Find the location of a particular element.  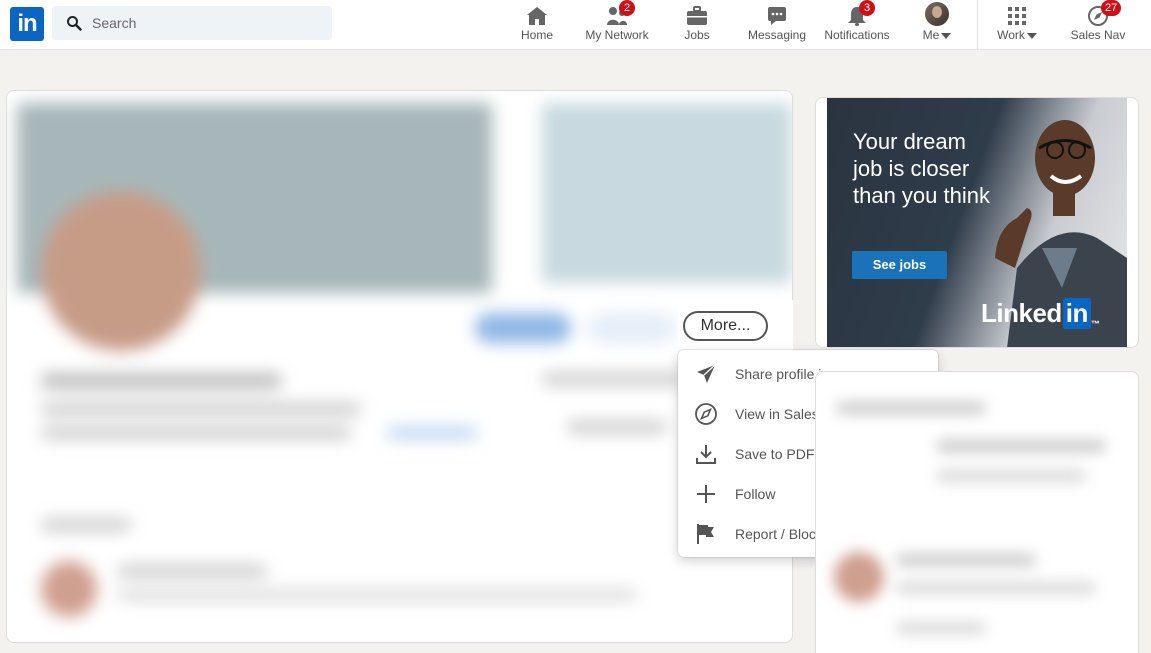

profile-location-line is located at coordinates (196, 433).